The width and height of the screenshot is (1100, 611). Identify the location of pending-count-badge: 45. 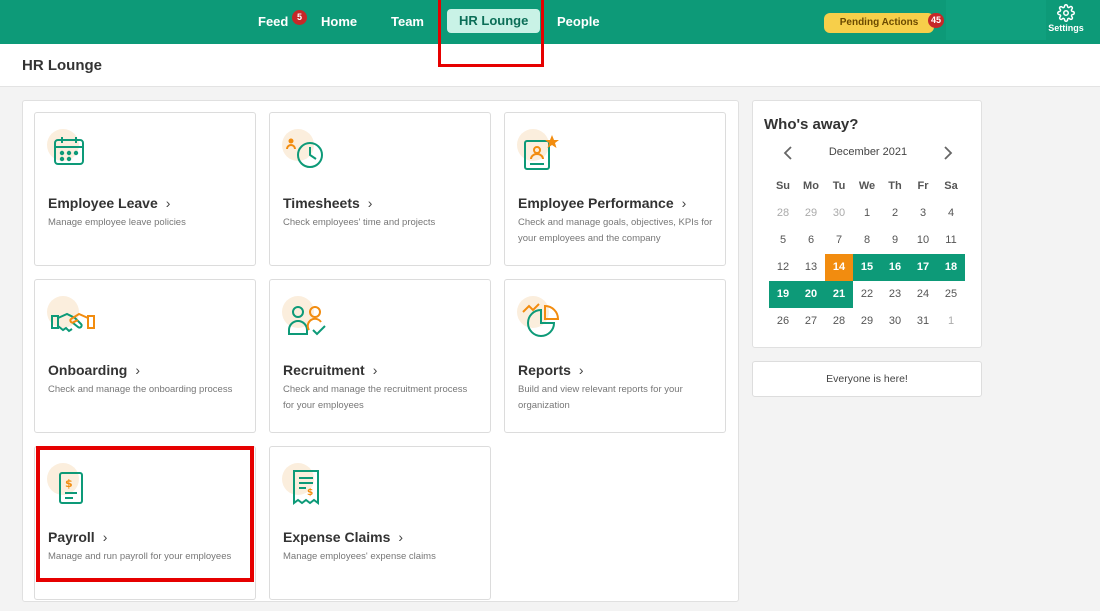
(936, 20).